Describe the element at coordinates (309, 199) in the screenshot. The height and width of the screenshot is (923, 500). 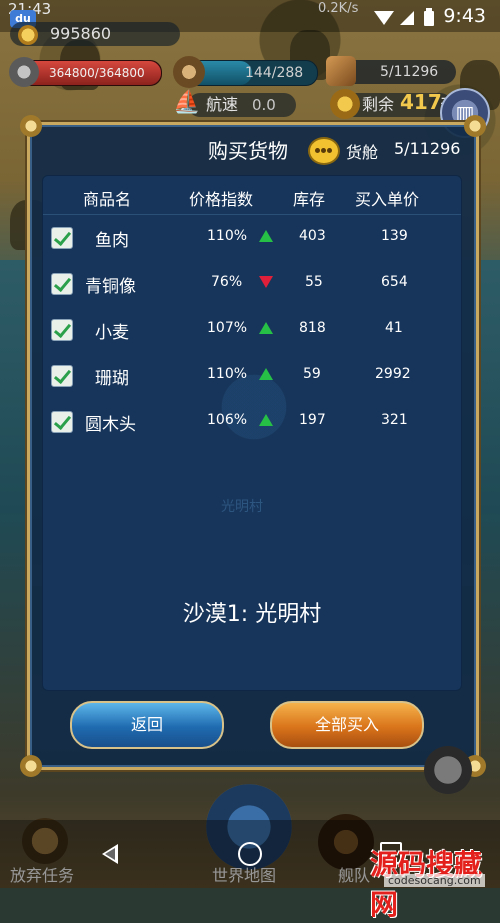
I see `column-header-stock: 库存` at that location.